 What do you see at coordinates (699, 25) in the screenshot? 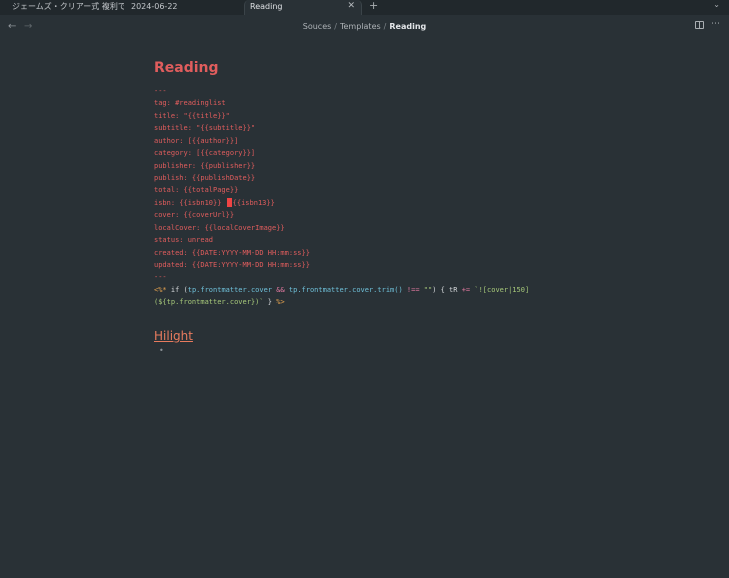
I see `book-icon` at bounding box center [699, 25].